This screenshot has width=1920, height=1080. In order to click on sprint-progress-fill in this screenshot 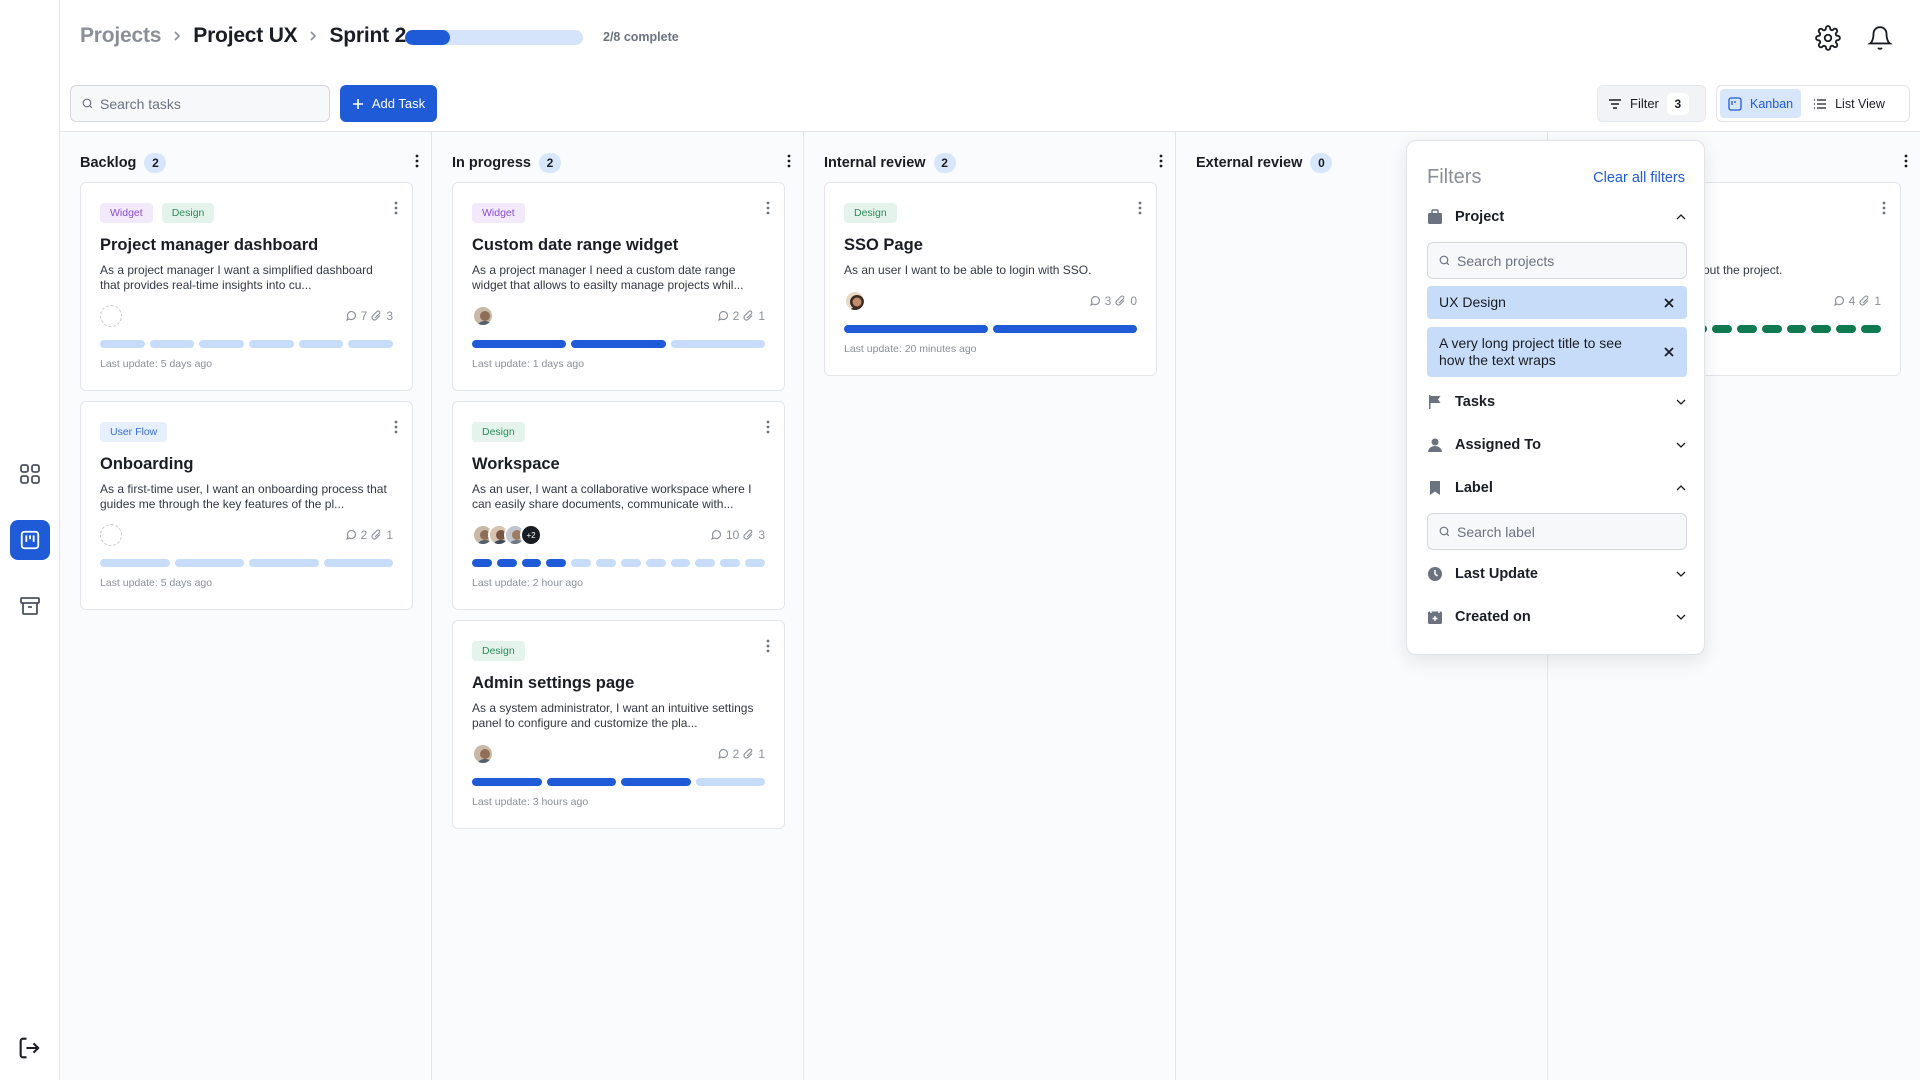, I will do `click(427, 37)`.